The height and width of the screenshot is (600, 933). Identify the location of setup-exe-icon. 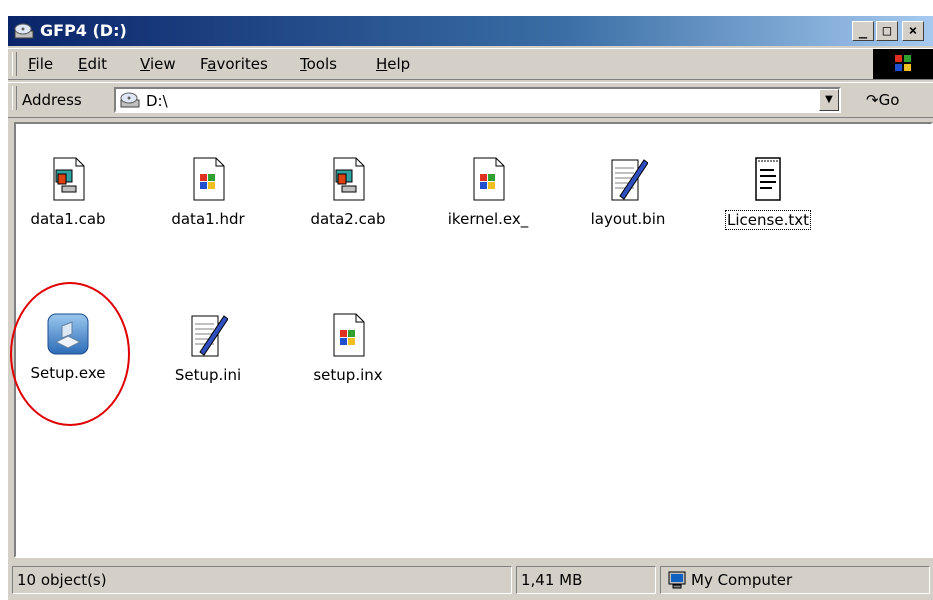
(68, 334).